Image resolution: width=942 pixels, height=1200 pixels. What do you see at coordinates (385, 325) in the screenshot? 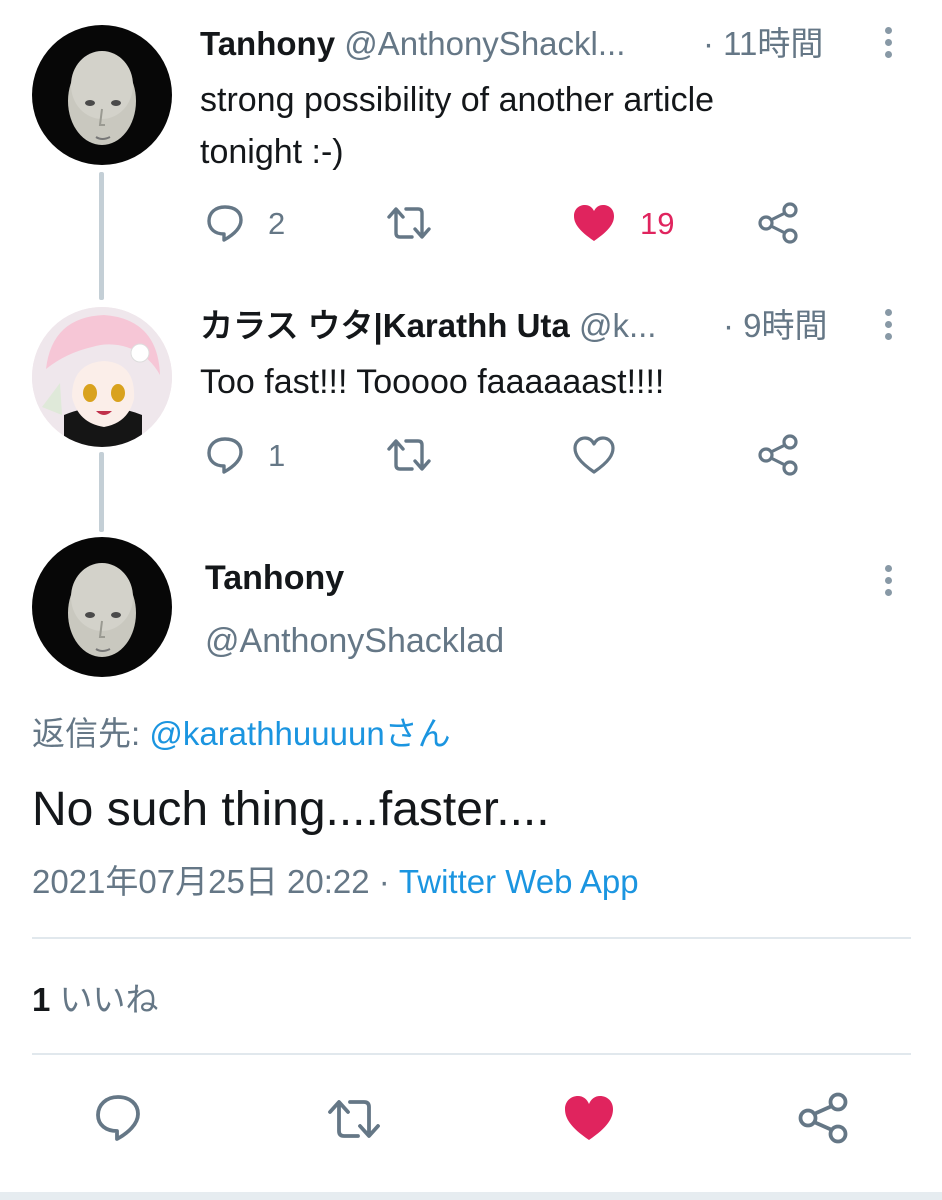
I see `display-name: カラス ウタ|Karathh Uta` at bounding box center [385, 325].